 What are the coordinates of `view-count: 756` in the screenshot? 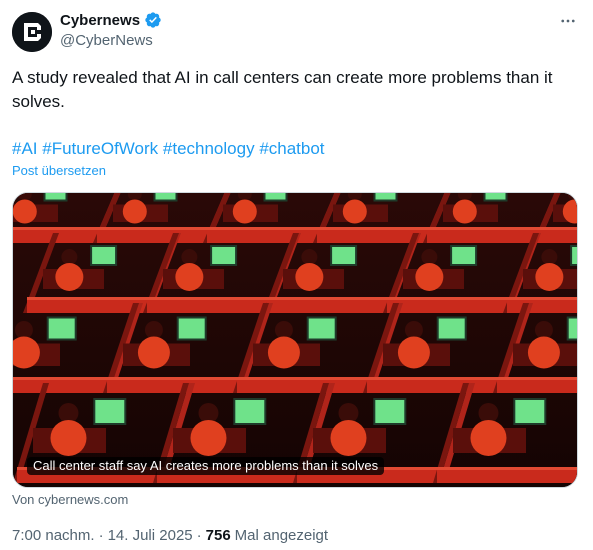 It's located at (218, 535).